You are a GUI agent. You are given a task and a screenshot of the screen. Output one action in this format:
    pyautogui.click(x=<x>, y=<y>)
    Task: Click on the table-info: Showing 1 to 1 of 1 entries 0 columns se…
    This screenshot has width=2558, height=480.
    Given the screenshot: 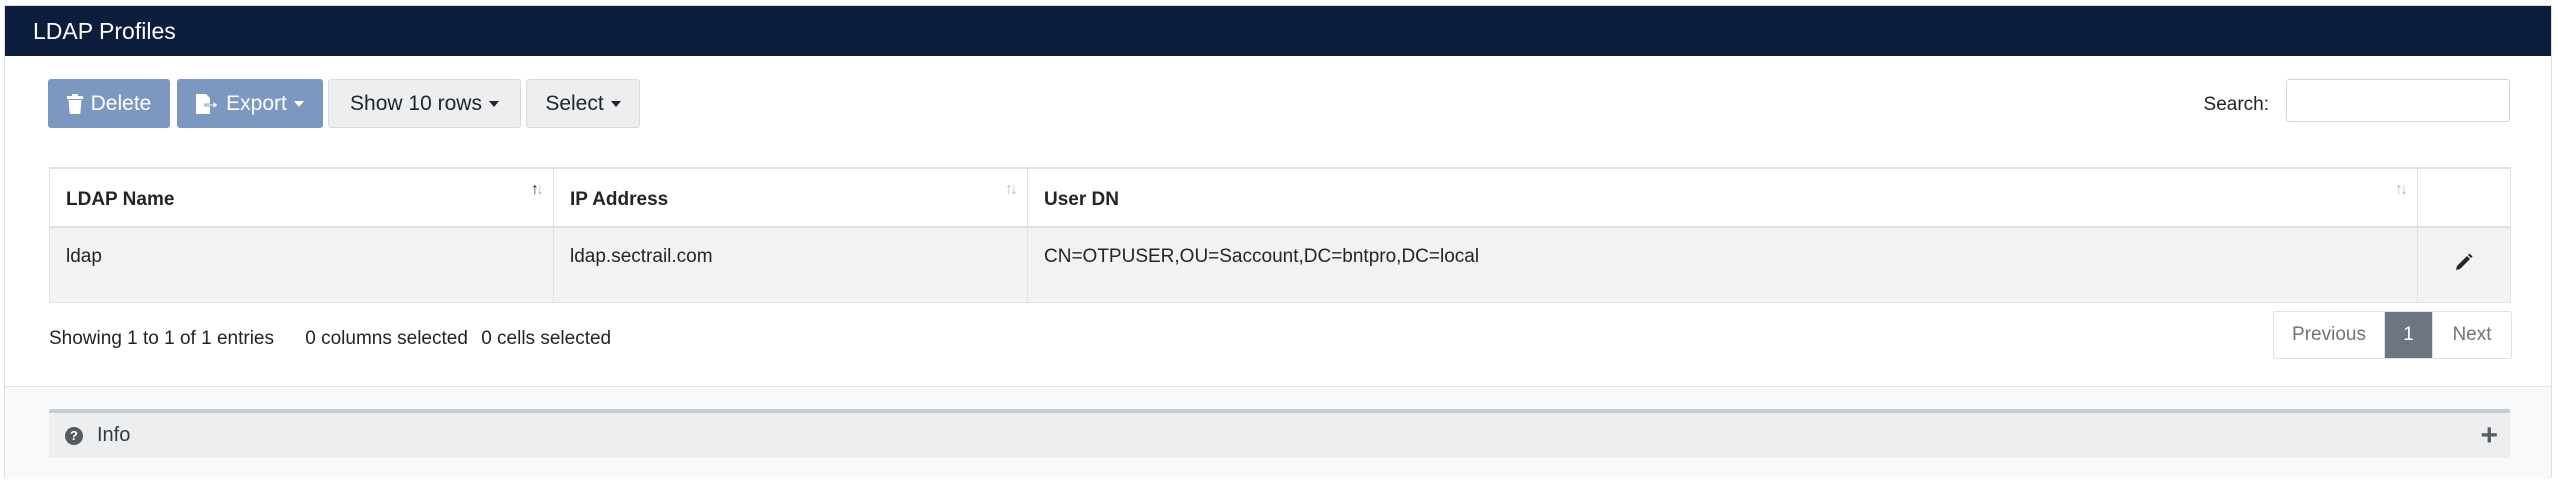 What is the action you would take?
    pyautogui.click(x=343, y=339)
    